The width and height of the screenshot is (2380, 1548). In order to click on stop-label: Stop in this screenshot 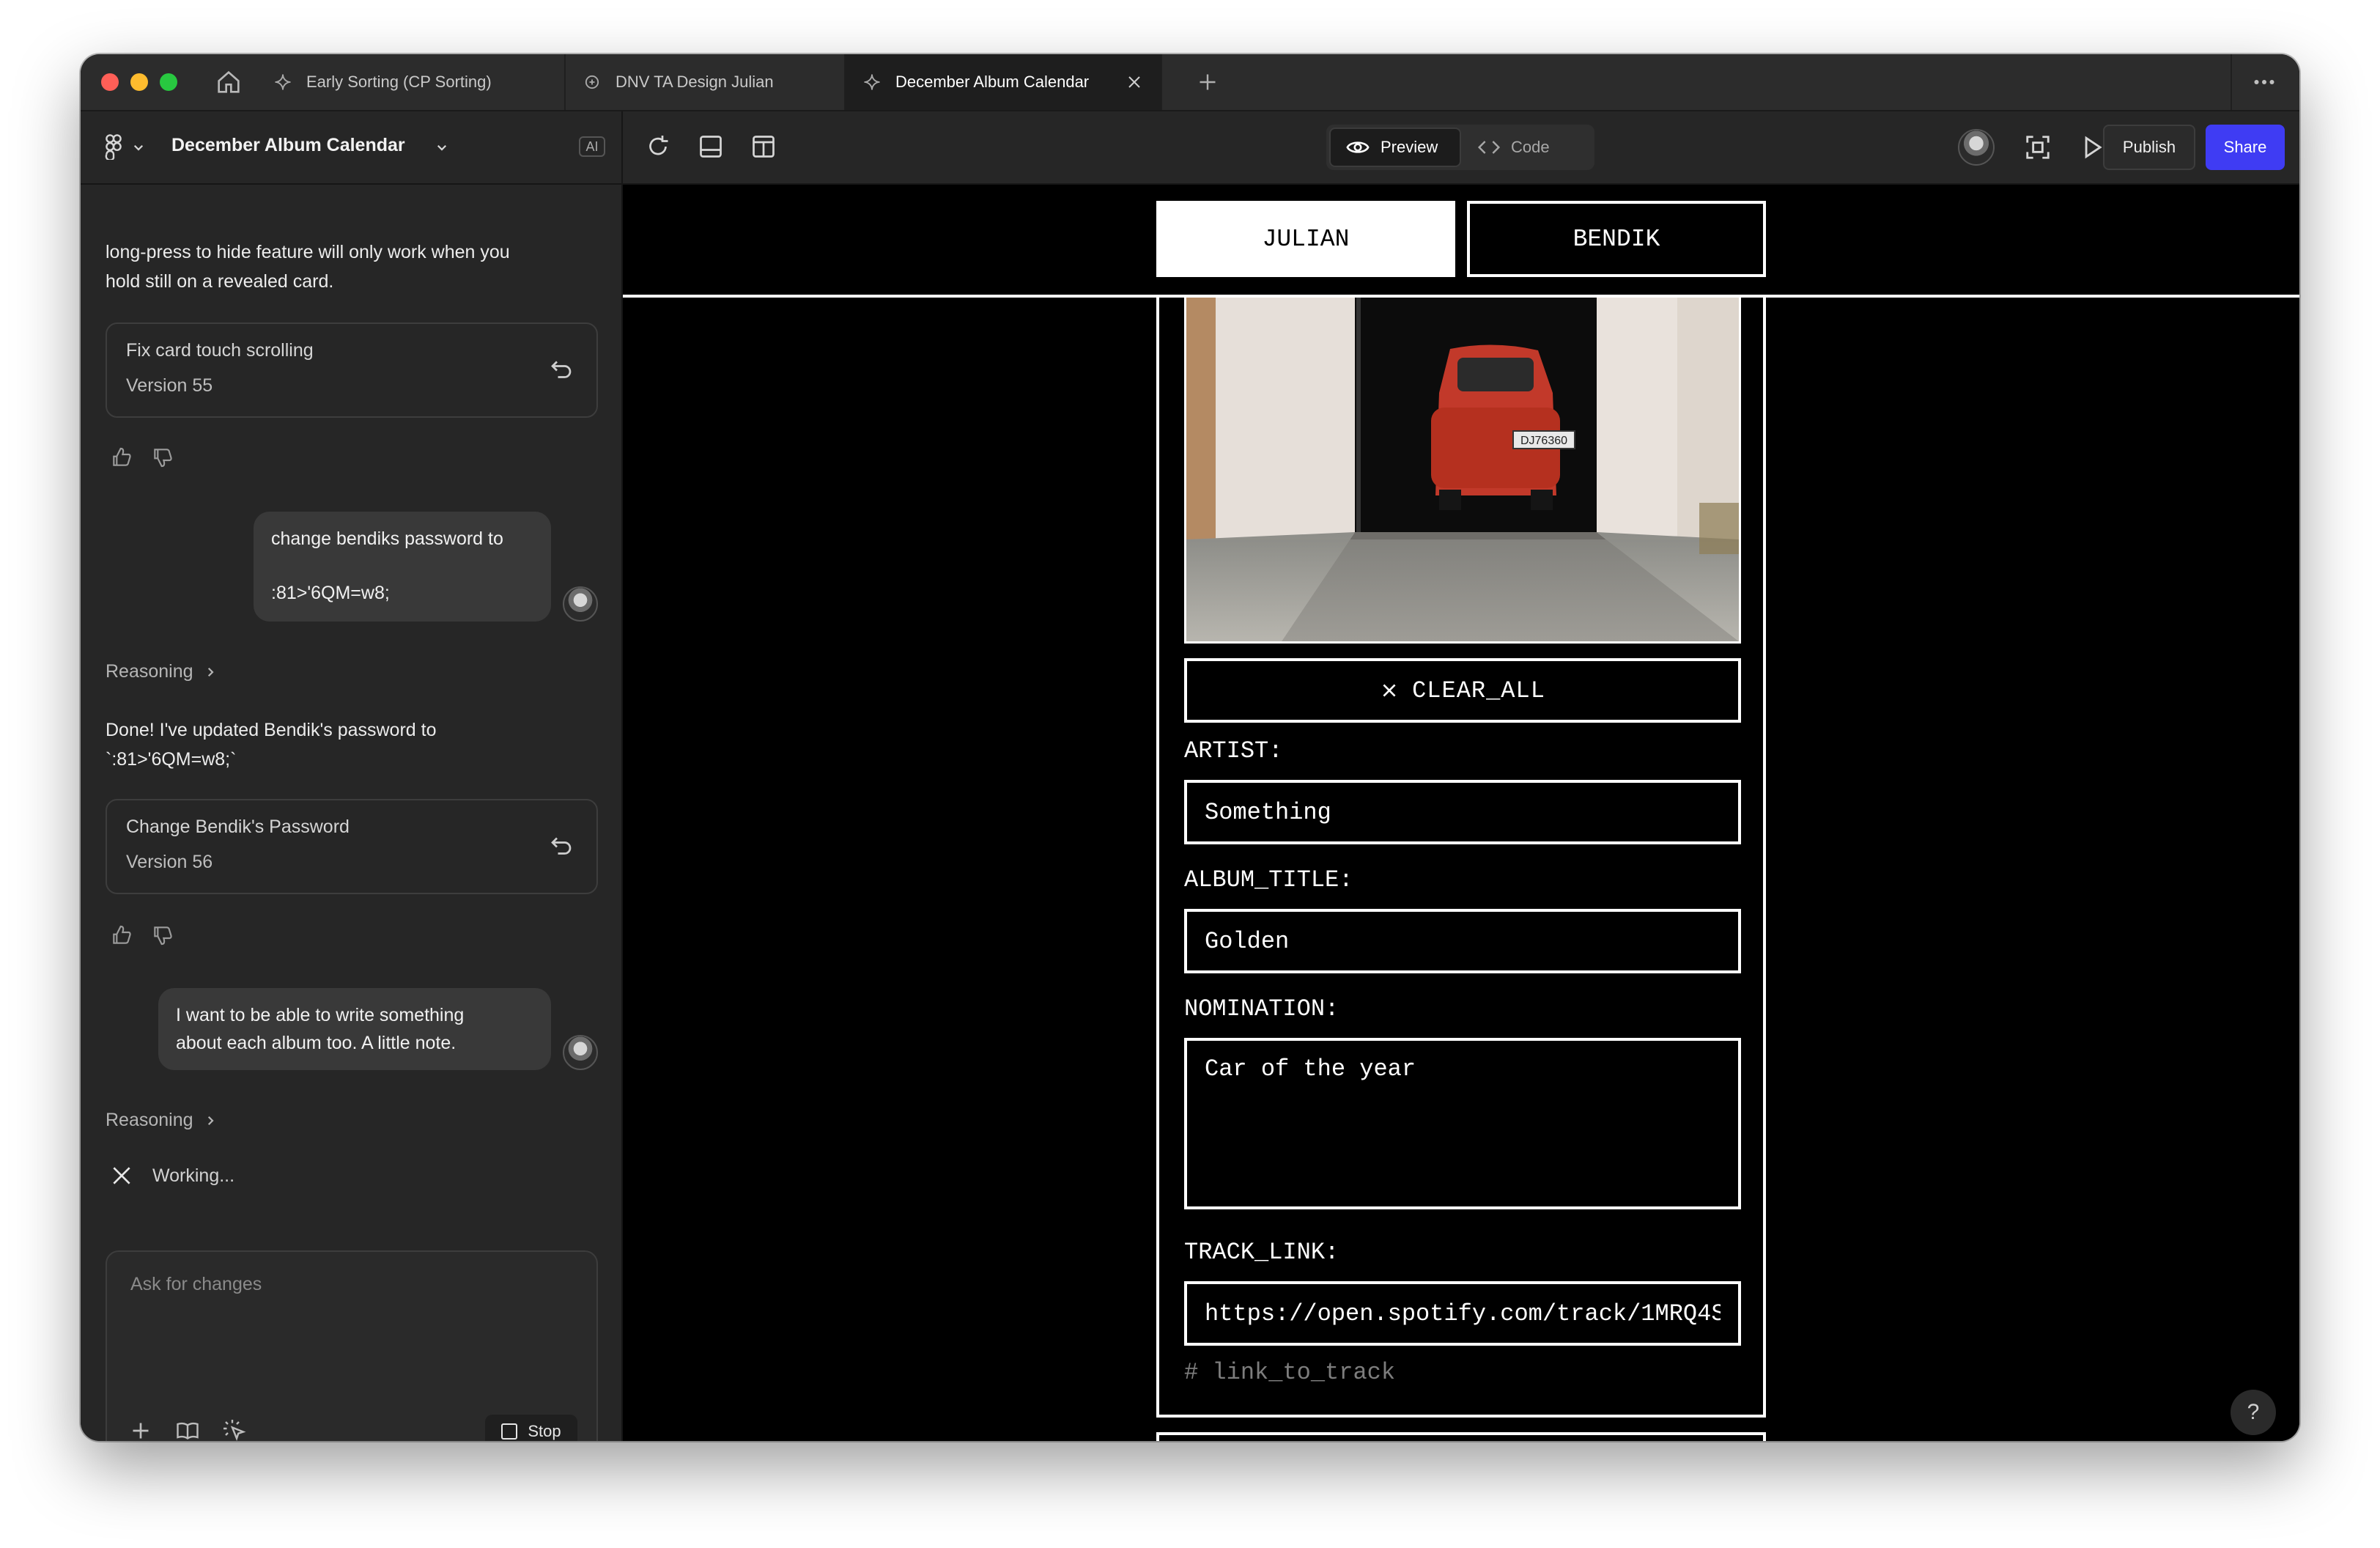, I will do `click(544, 1431)`.